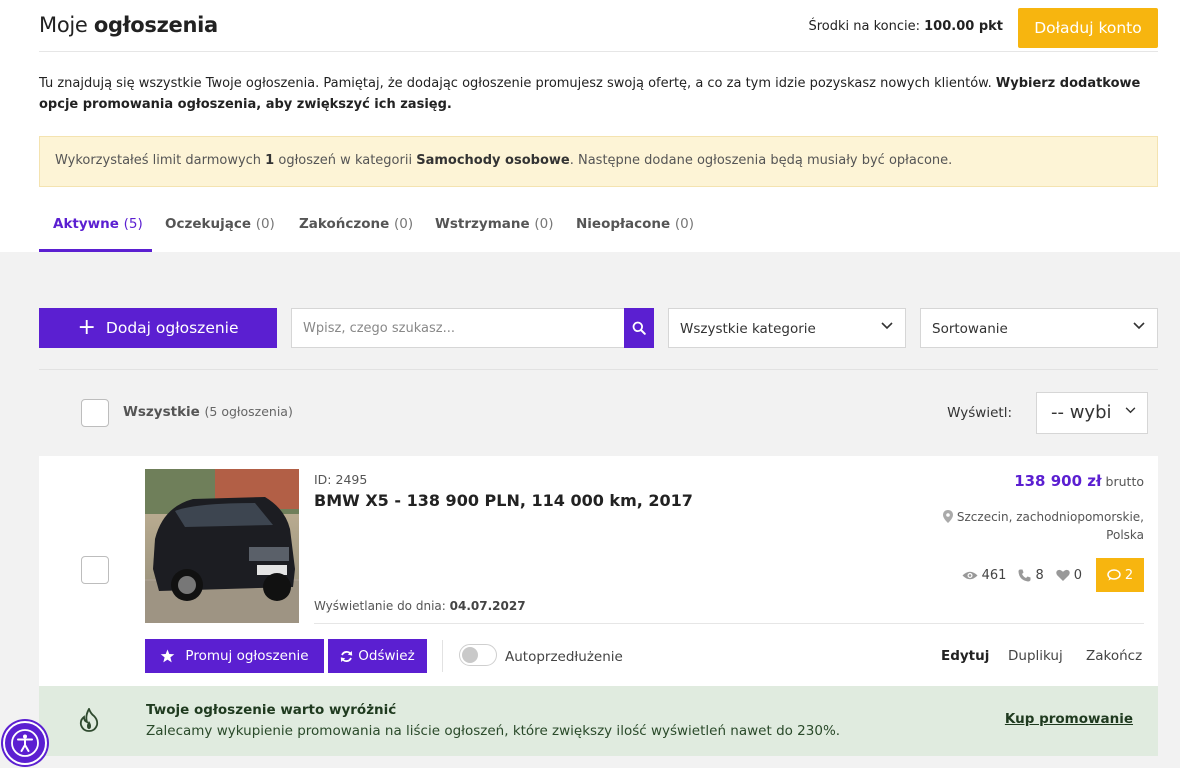 Image resolution: width=1180 pixels, height=768 pixels. I want to click on display-until-date: 04.07.2027, so click(487, 606).